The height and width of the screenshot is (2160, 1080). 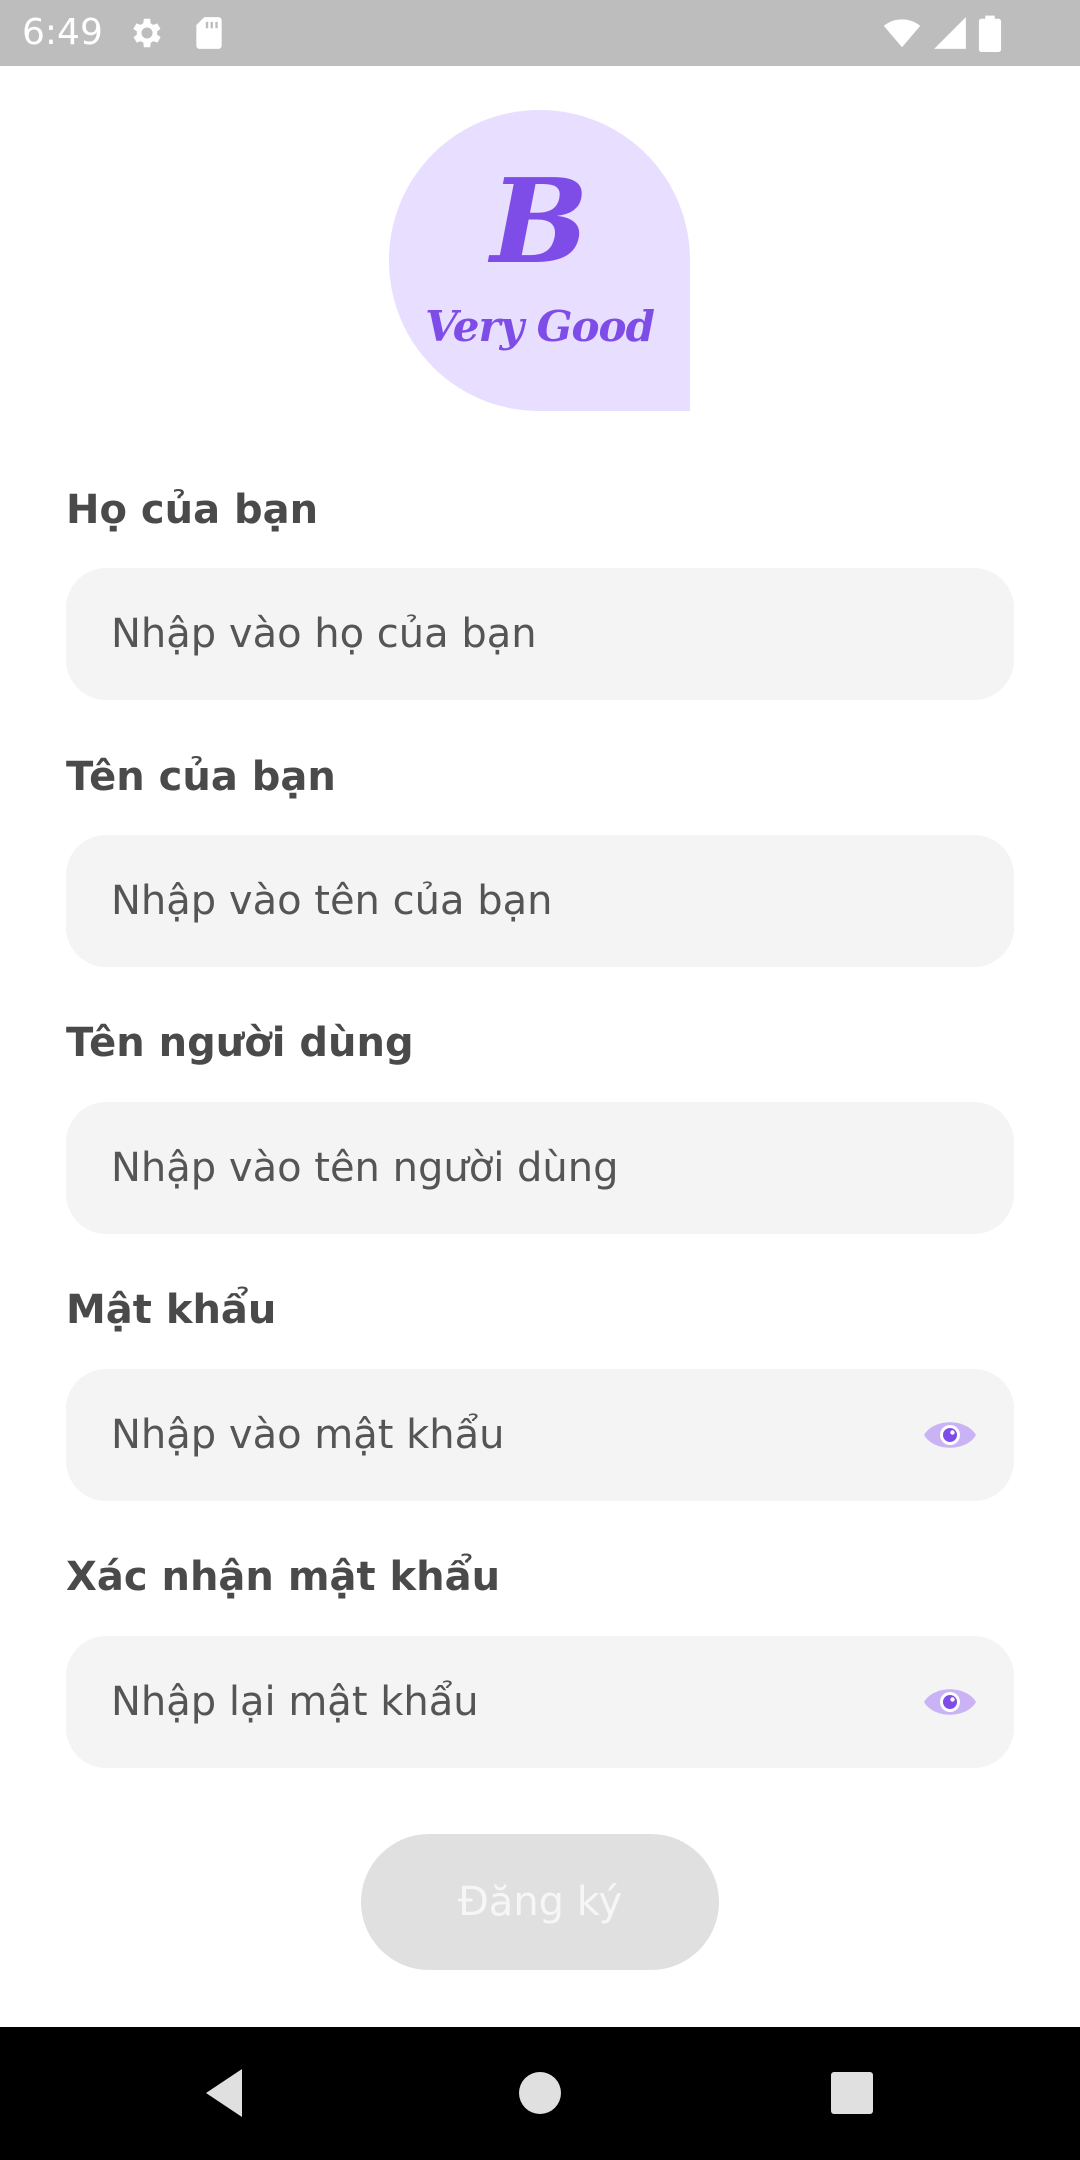 I want to click on battery-icon, so click(x=990, y=33).